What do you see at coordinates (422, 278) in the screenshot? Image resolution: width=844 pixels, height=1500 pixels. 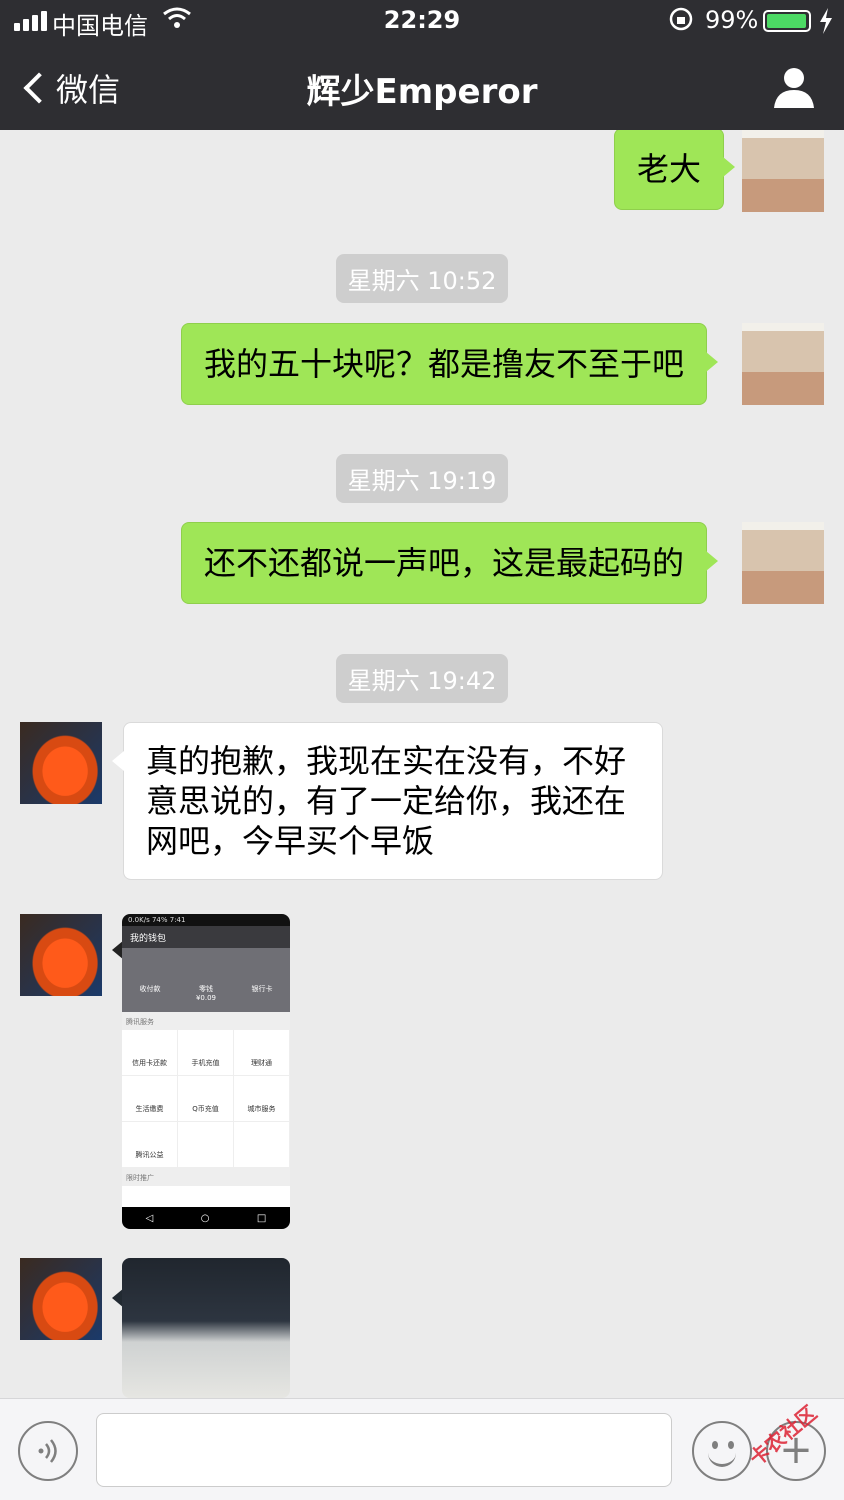 I see `timestamp: 星期六 10:52` at bounding box center [422, 278].